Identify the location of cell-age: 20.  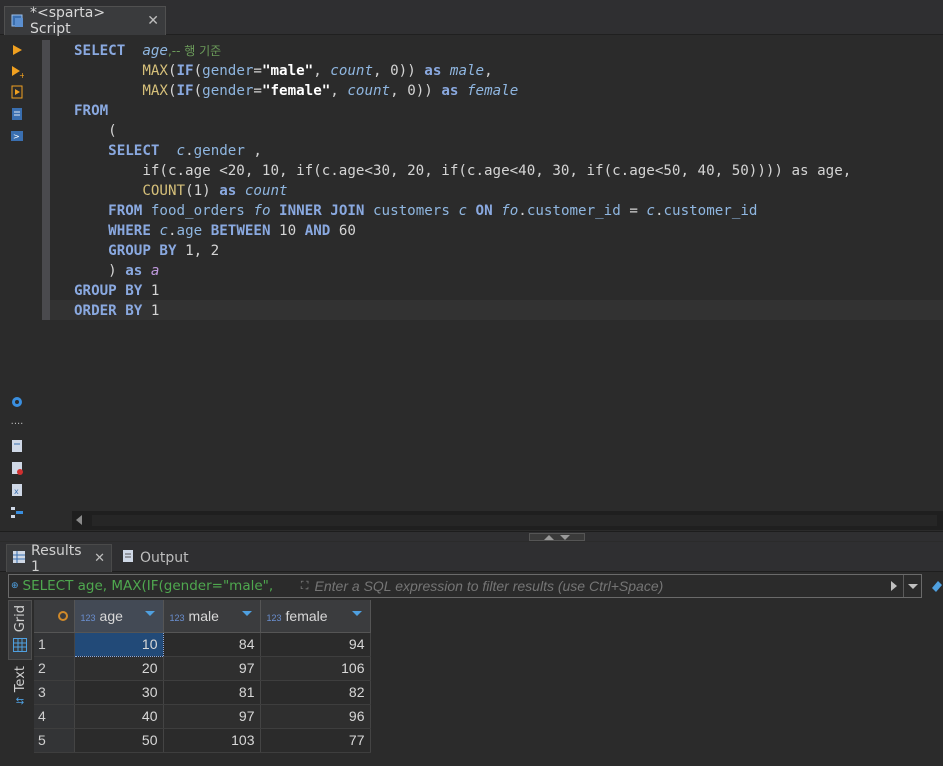
(119, 668).